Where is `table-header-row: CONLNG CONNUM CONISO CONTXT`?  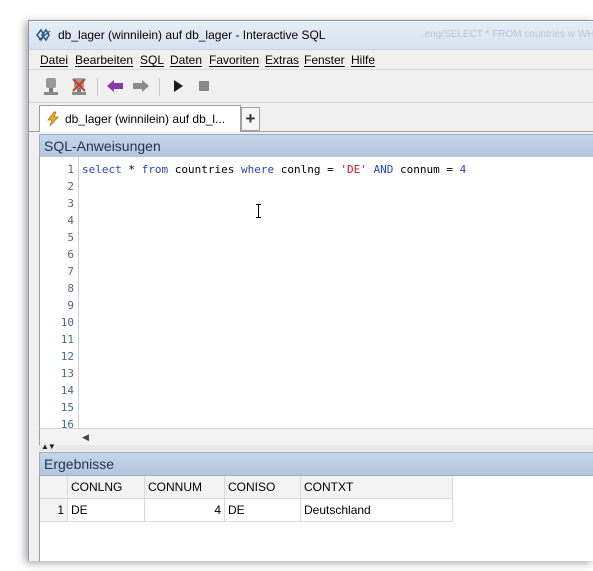 table-header-row: CONLNG CONNUM CONISO CONTXT is located at coordinates (246, 487).